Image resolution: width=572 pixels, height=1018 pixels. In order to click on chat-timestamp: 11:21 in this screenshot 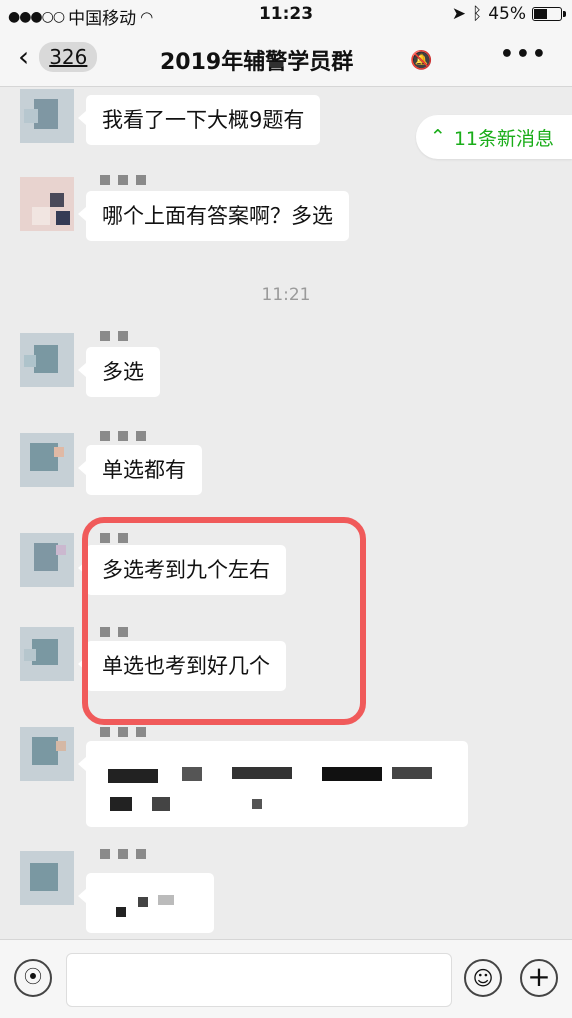, I will do `click(286, 295)`.